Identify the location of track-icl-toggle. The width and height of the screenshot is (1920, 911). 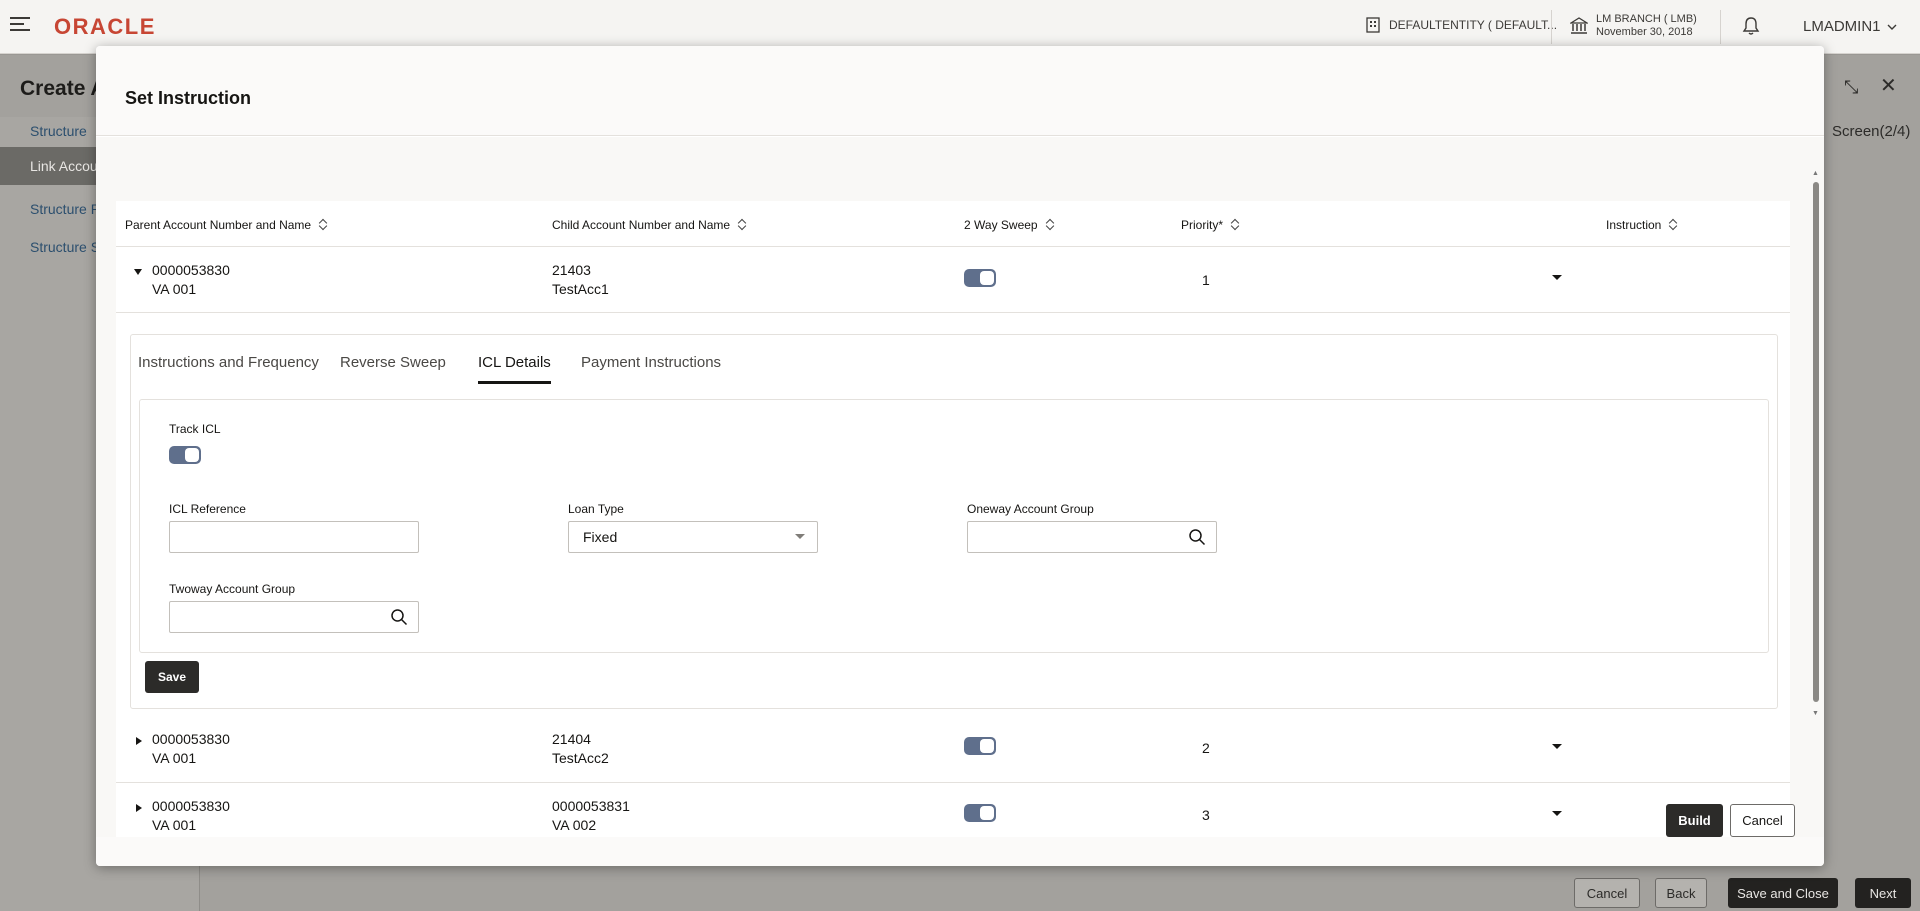
(185, 455).